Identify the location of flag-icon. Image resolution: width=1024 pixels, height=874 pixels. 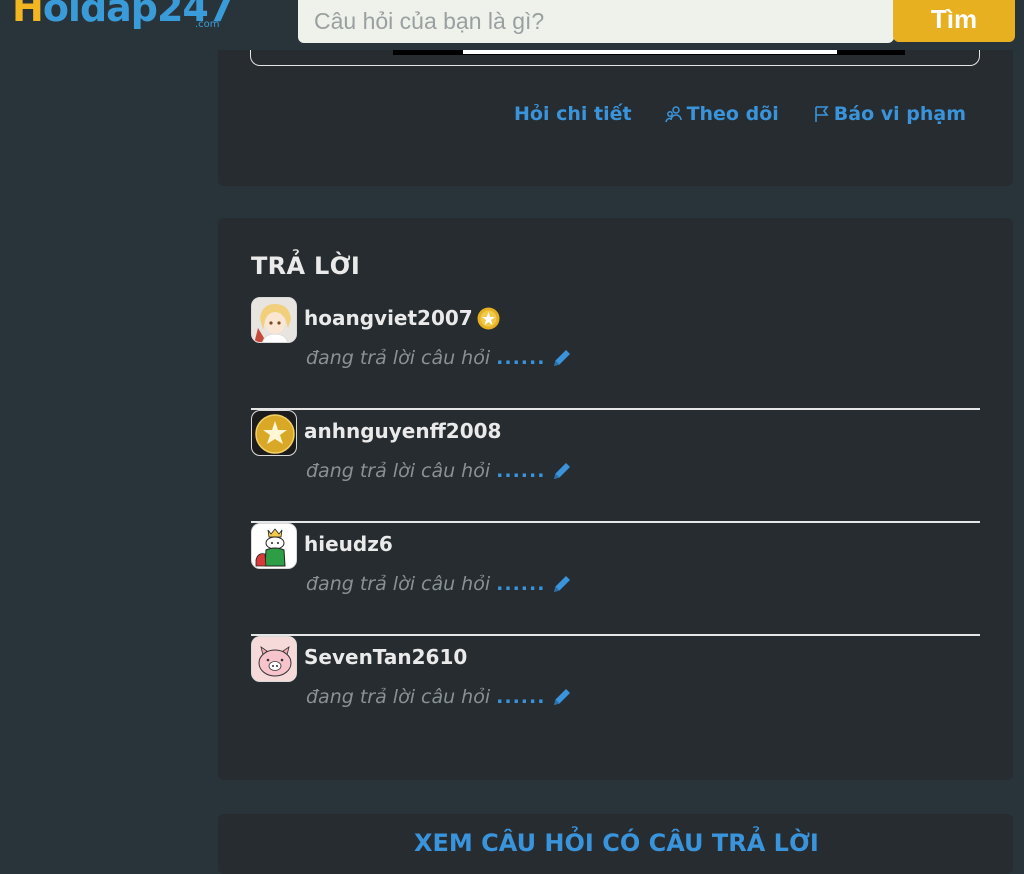
(821, 114).